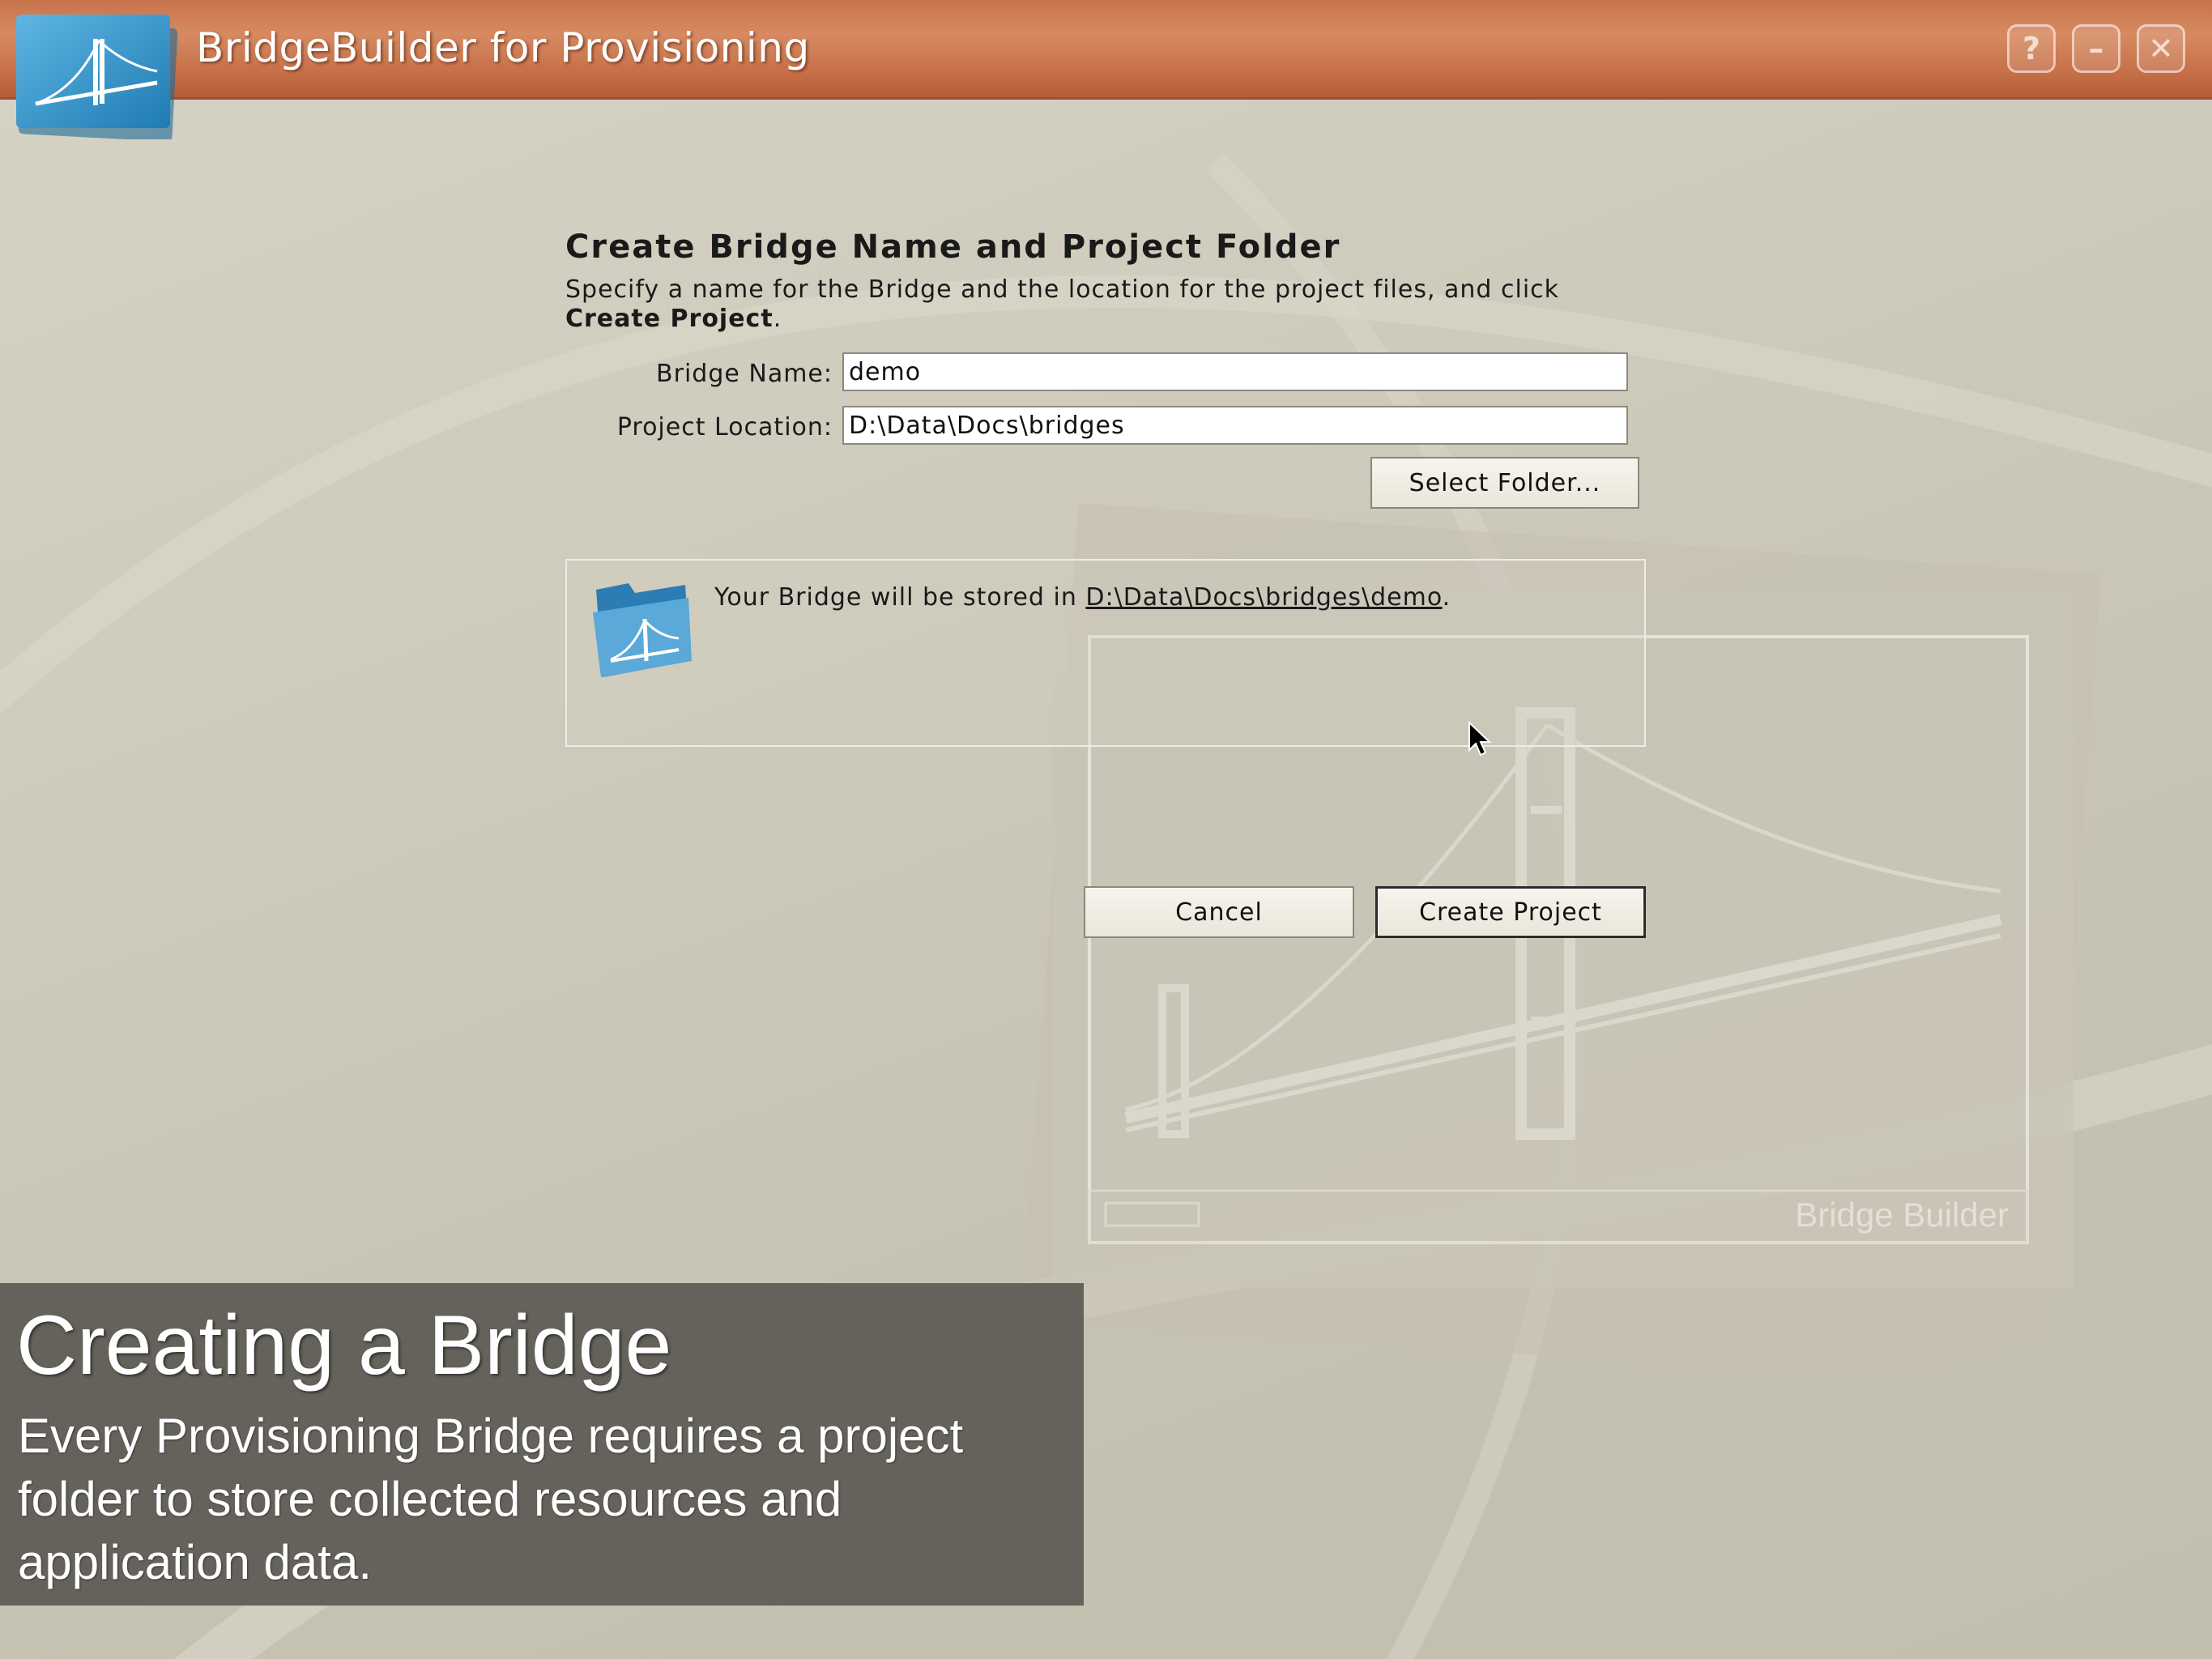 Image resolution: width=2212 pixels, height=1659 pixels. I want to click on help-icon: ?, so click(2031, 48).